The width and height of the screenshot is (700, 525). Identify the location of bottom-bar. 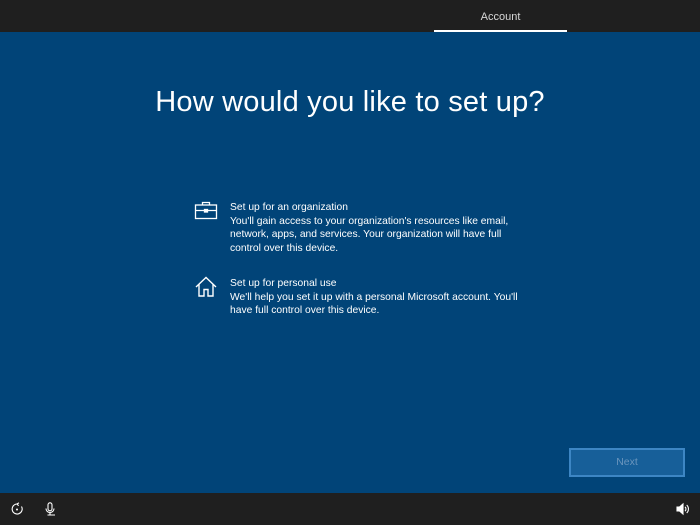
(350, 509).